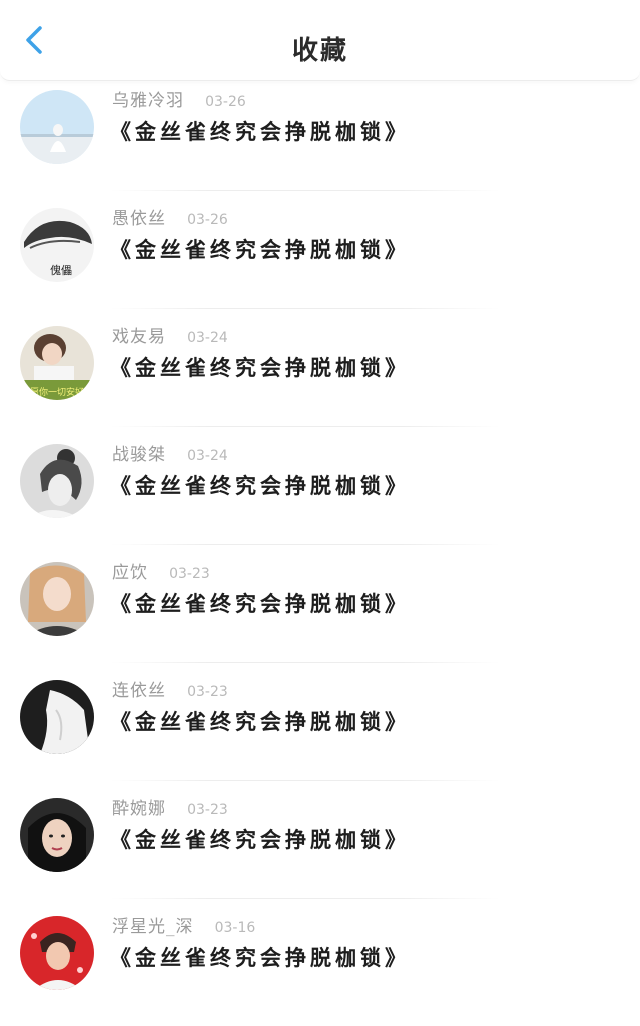  What do you see at coordinates (57, 245) in the screenshot?
I see `avatar: 傀儡` at bounding box center [57, 245].